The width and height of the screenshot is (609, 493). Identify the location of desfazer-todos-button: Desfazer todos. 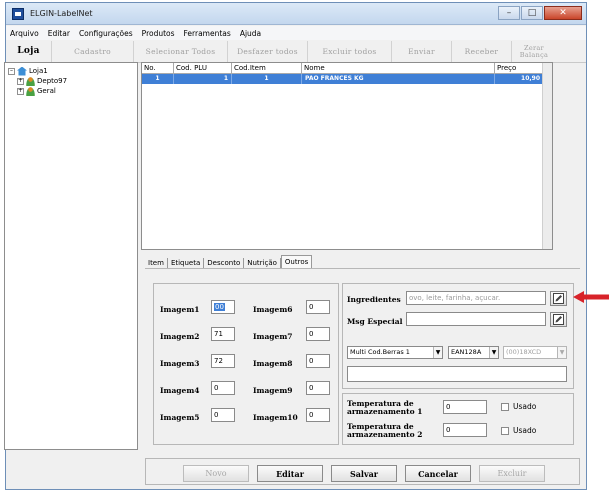
(268, 51).